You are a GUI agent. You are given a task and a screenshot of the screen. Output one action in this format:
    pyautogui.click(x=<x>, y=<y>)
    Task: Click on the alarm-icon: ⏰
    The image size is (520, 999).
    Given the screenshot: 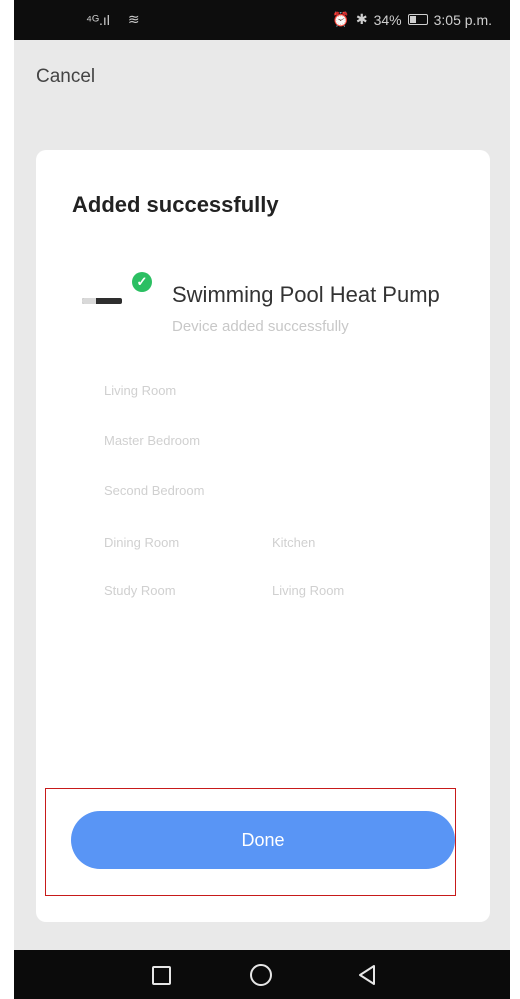 What is the action you would take?
    pyautogui.click(x=341, y=19)
    